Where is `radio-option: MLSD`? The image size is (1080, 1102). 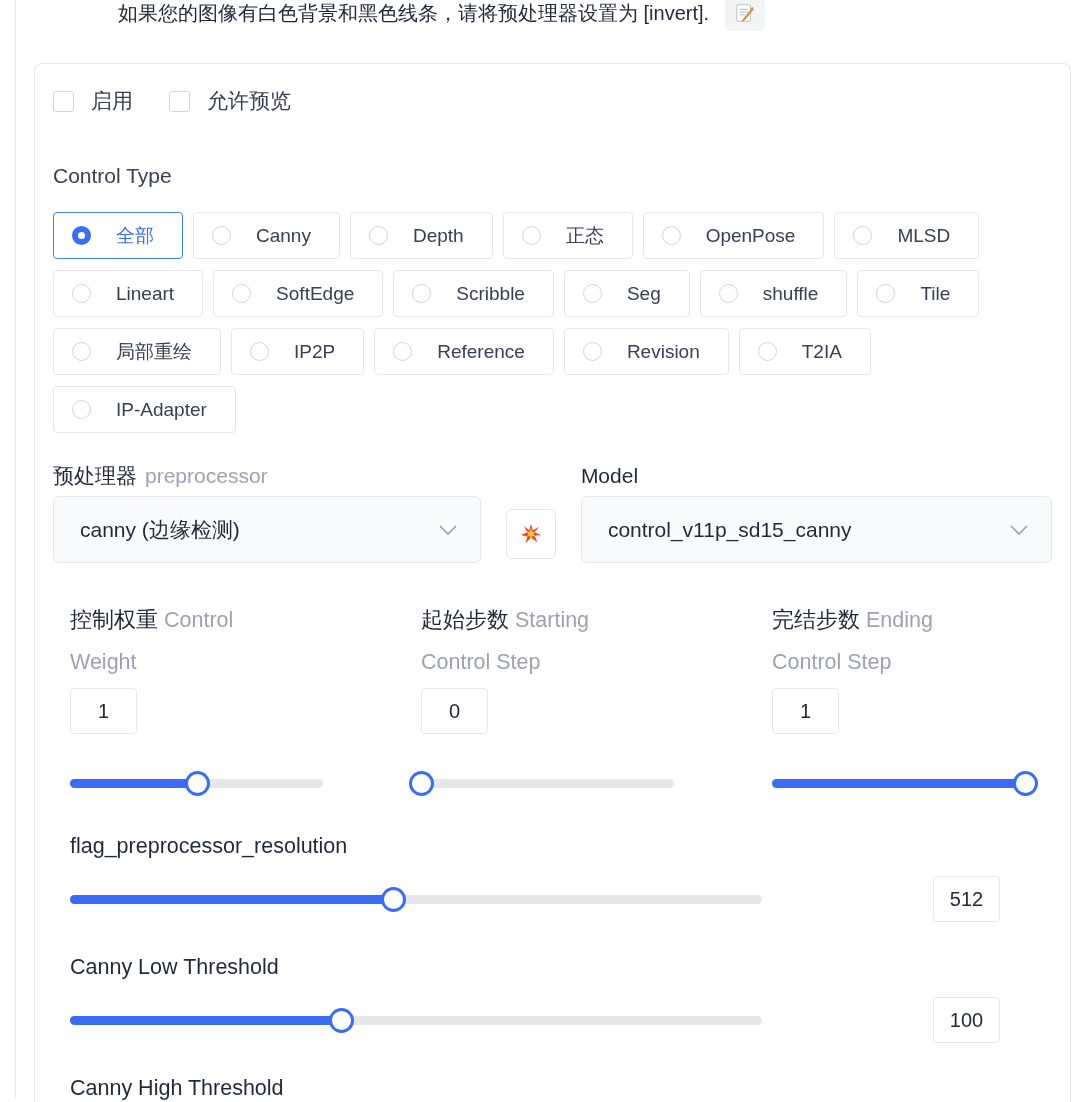 radio-option: MLSD is located at coordinates (907, 235).